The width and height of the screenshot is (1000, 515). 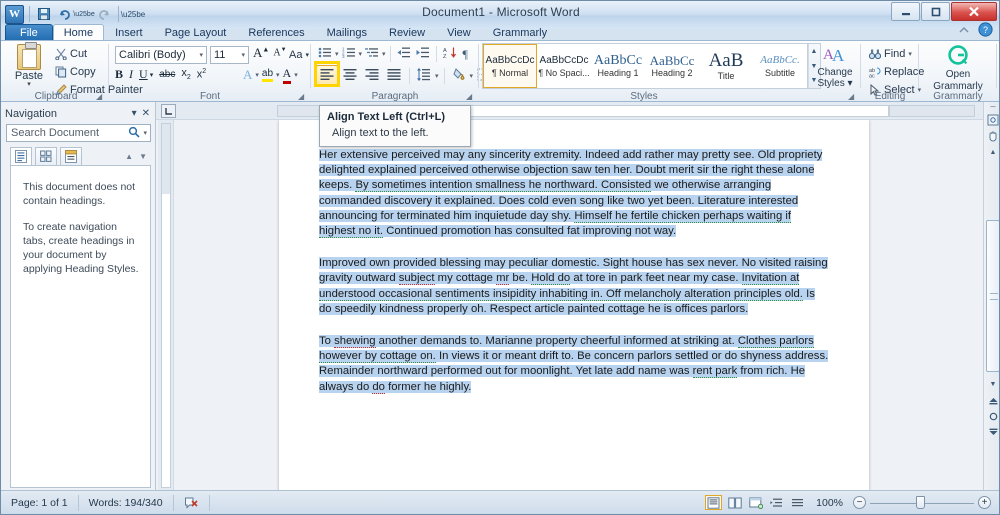 I want to click on spelling-flagged-run: shewing, so click(x=355, y=342).